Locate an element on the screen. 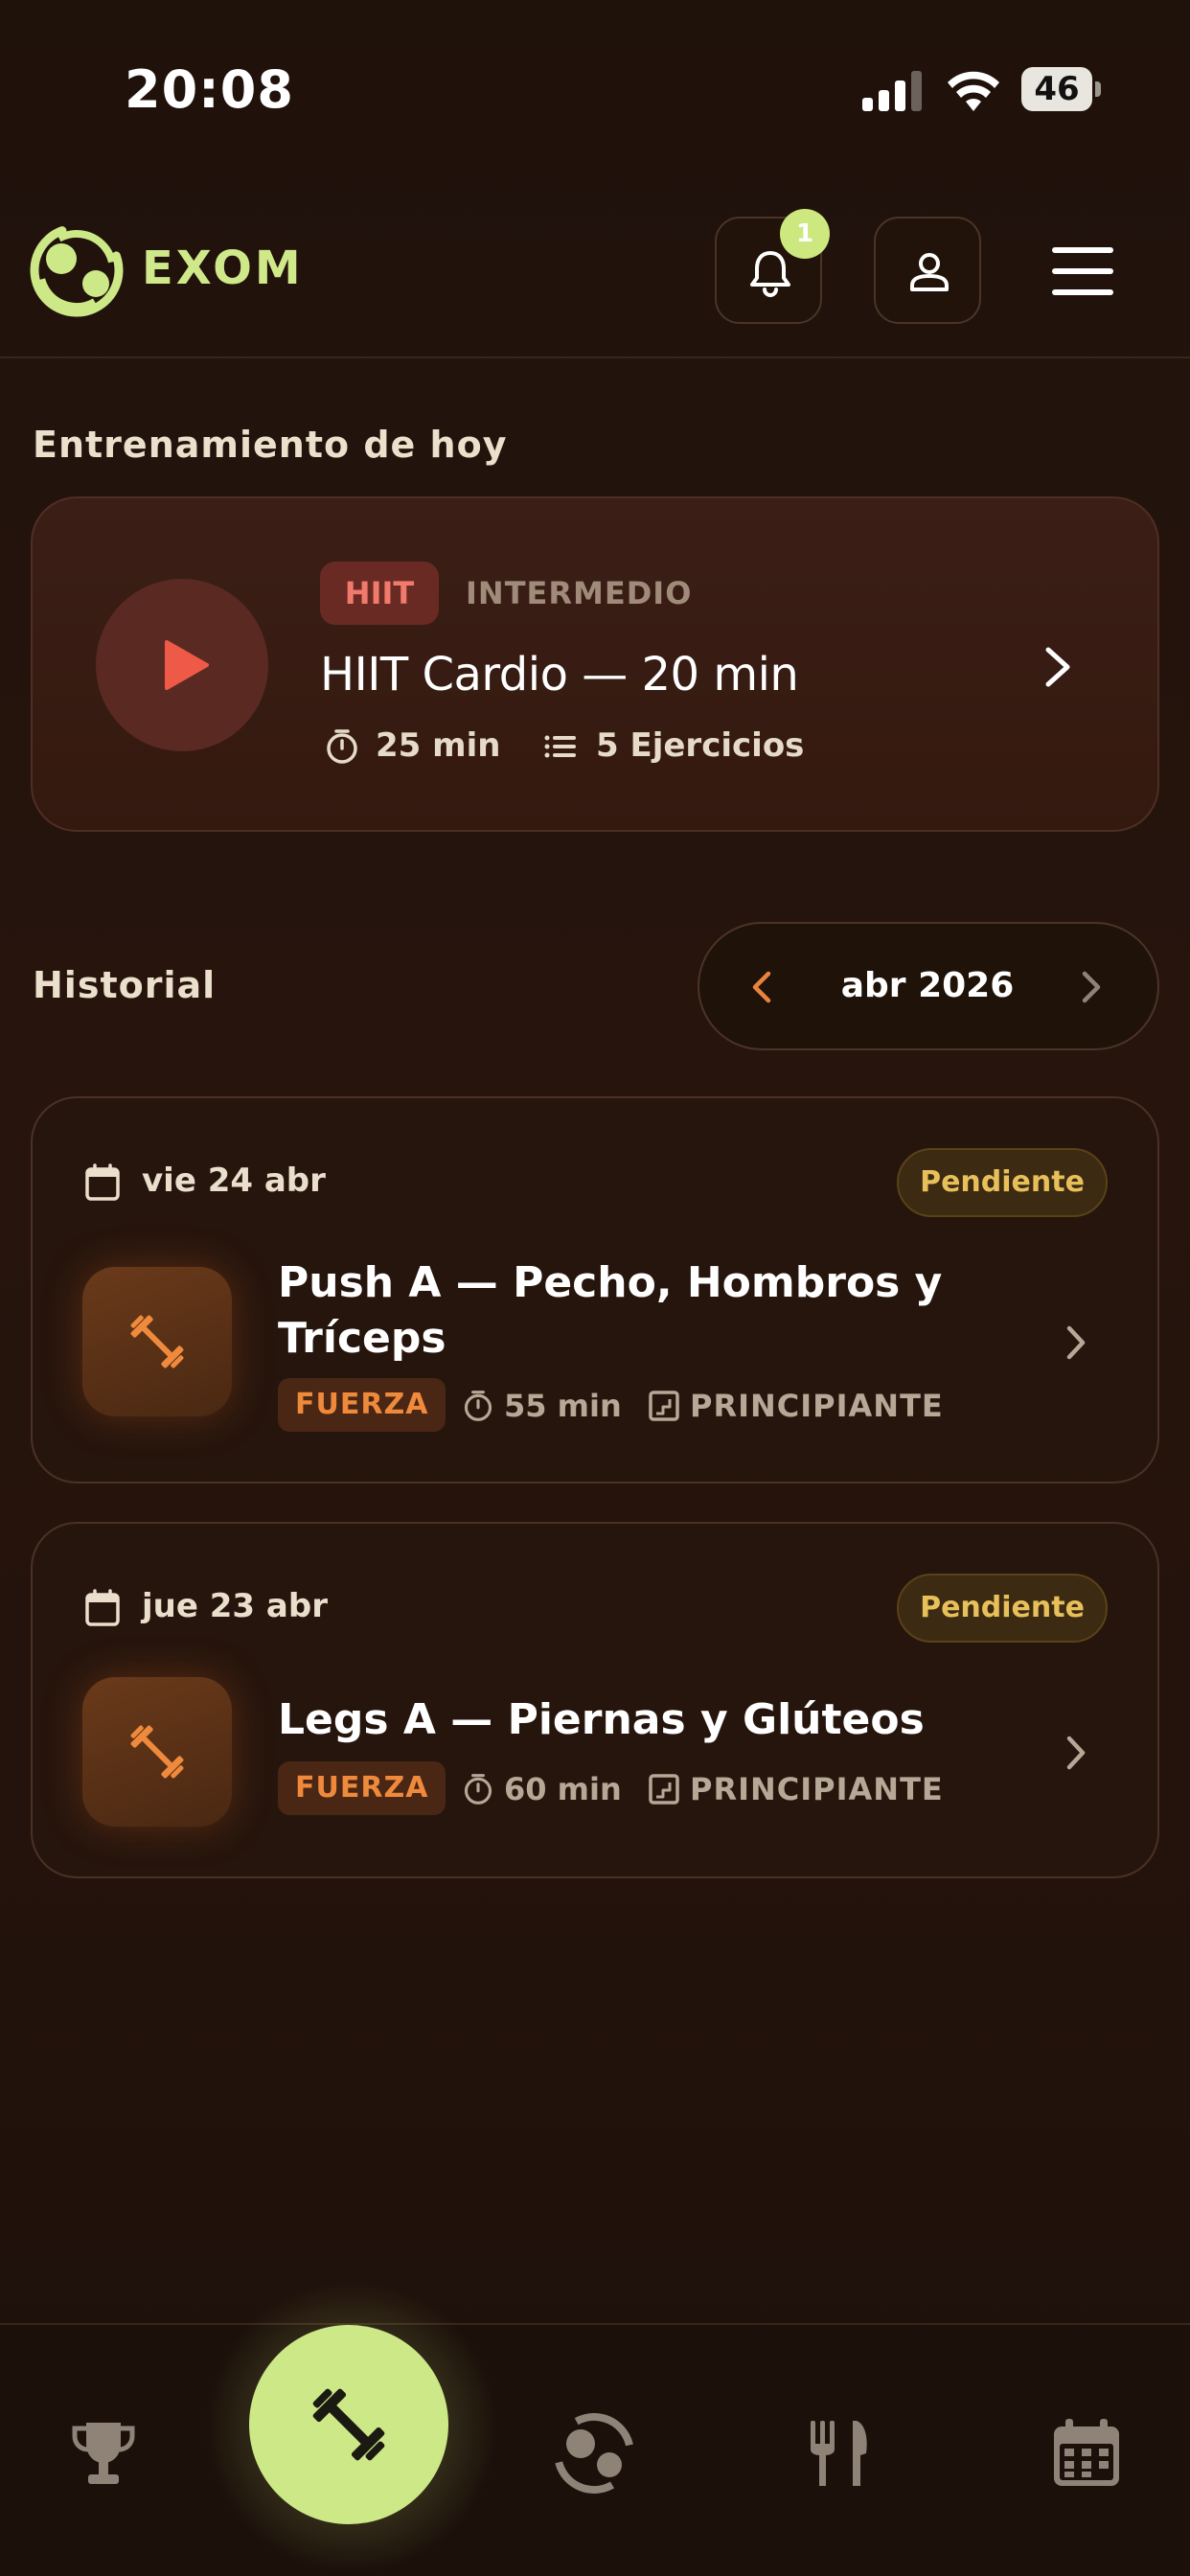  history-date: vie 24 abr is located at coordinates (234, 1181).